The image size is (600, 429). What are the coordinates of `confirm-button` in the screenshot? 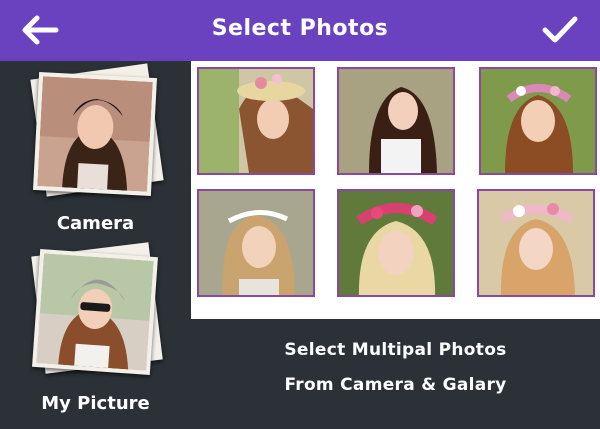 It's located at (560, 30).